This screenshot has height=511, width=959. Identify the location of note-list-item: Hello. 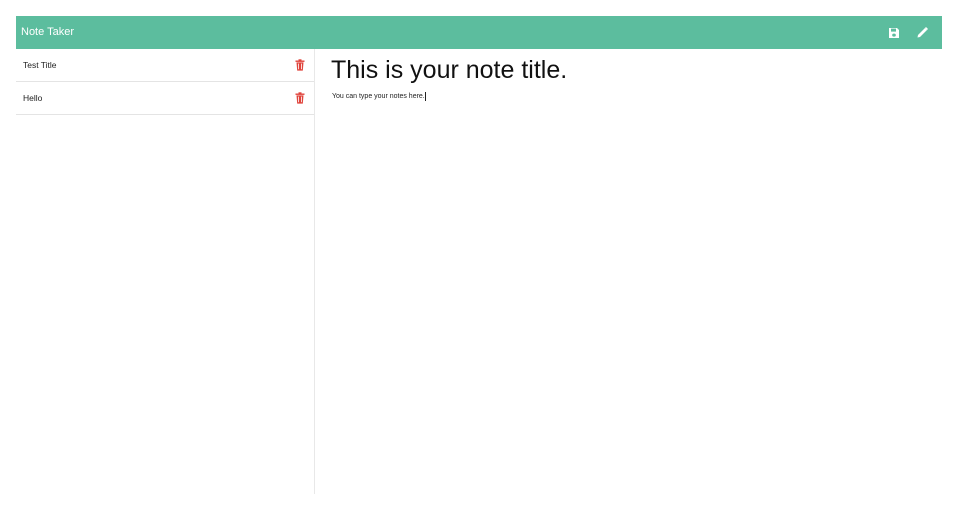
(165, 98).